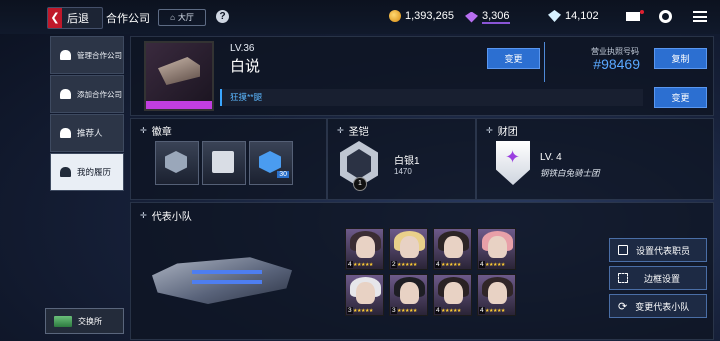 Image resolution: width=720 pixels, height=341 pixels. Describe the element at coordinates (128, 19) in the screenshot. I see `page-title: 合作公司` at that location.